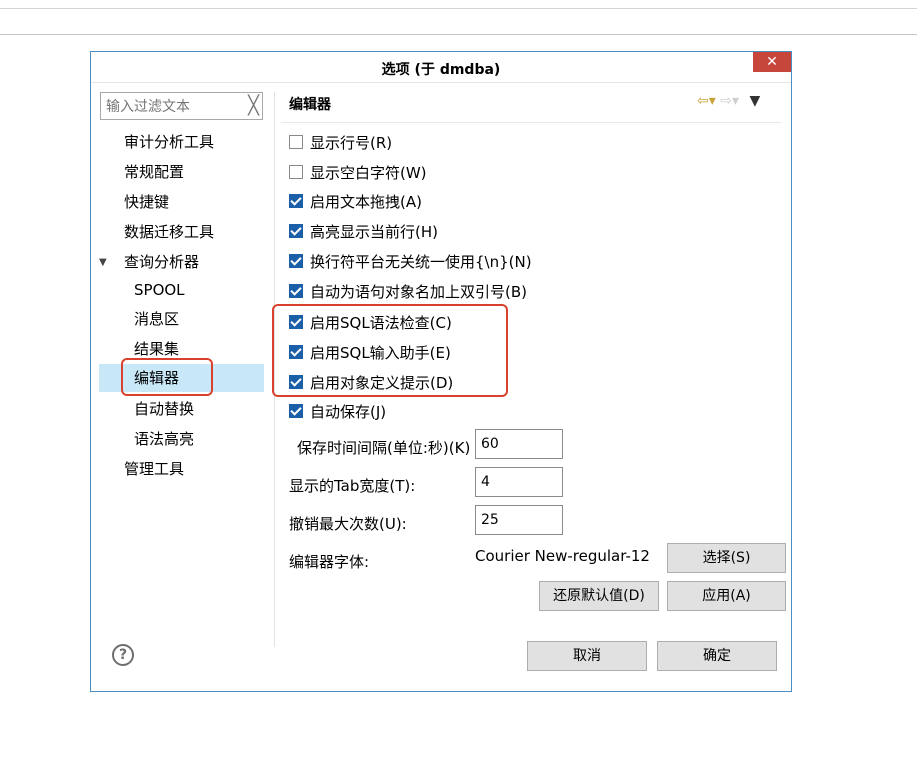 Image resolution: width=917 pixels, height=761 pixels. I want to click on tree-item-query-analyzer: 查询分析器, so click(161, 262).